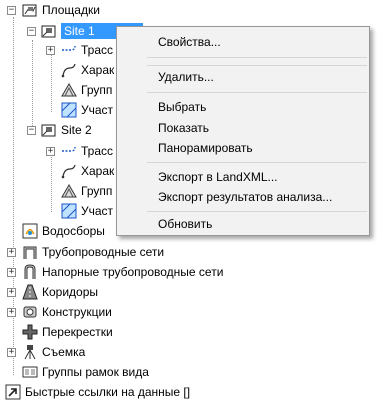 This screenshot has width=382, height=403. What do you see at coordinates (30, 312) in the screenshot?
I see `structure-icon` at bounding box center [30, 312].